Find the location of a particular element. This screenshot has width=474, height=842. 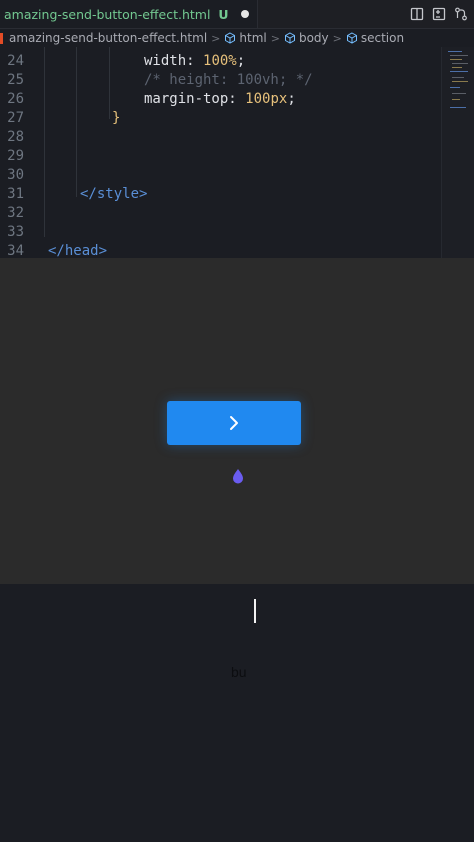

code-token: /* height: 100vh; */ is located at coordinates (228, 80).